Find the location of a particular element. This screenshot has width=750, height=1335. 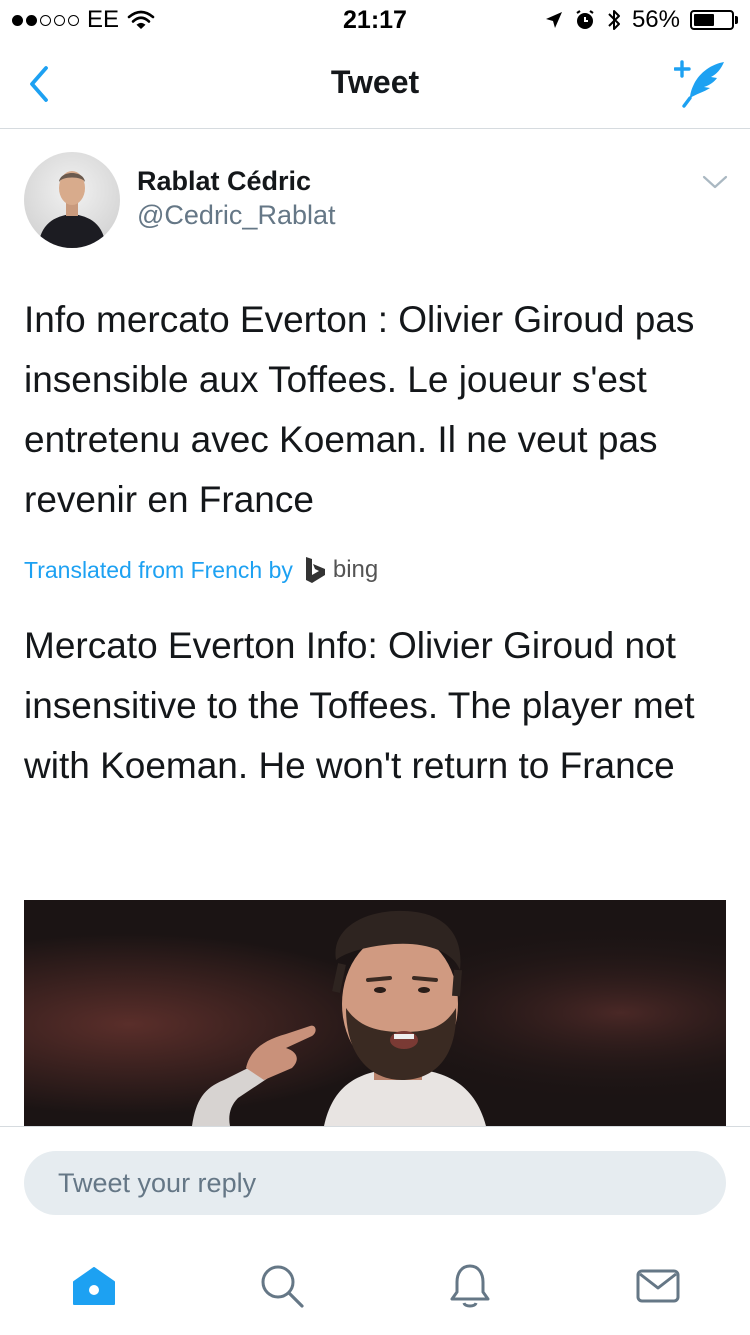

messages-icon is located at coordinates (658, 1286).